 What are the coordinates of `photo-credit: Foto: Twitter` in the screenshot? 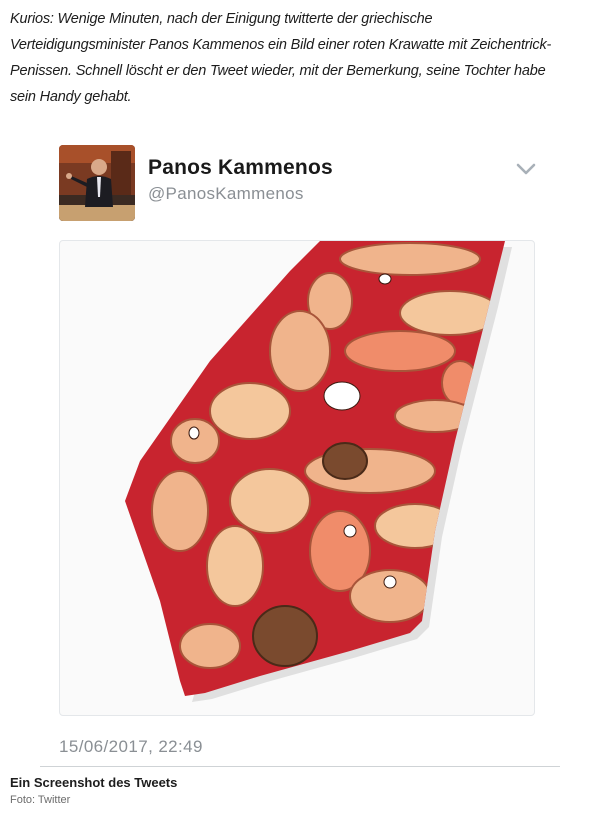 It's located at (40, 800).